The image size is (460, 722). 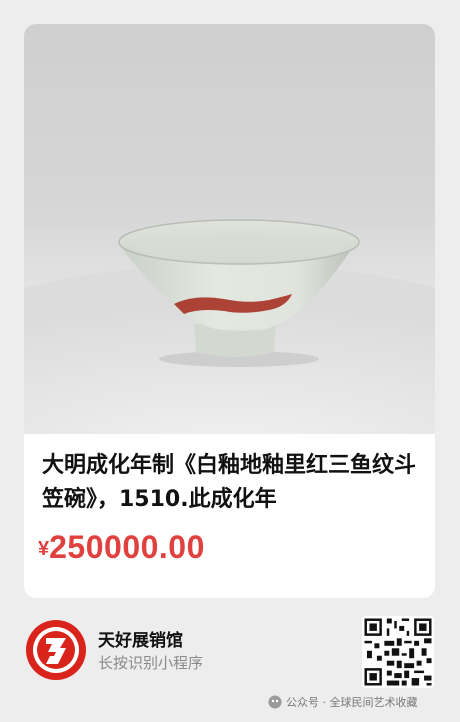 I want to click on product-price: ¥250000.00, so click(x=121, y=547).